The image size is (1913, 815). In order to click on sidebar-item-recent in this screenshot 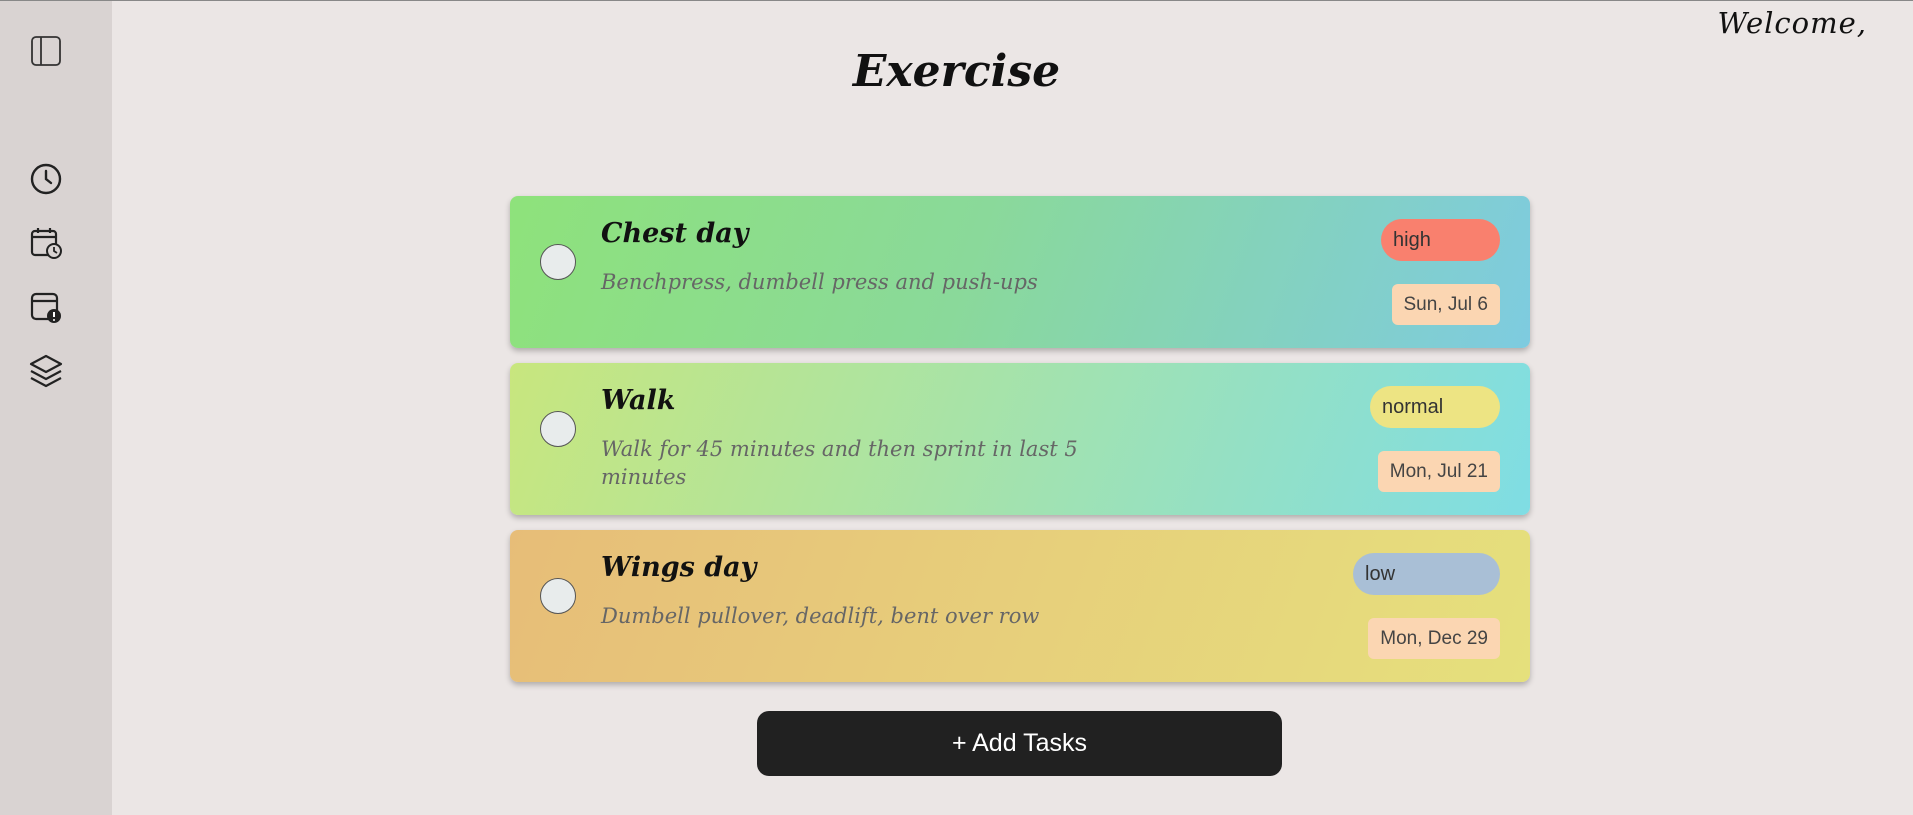, I will do `click(46, 179)`.